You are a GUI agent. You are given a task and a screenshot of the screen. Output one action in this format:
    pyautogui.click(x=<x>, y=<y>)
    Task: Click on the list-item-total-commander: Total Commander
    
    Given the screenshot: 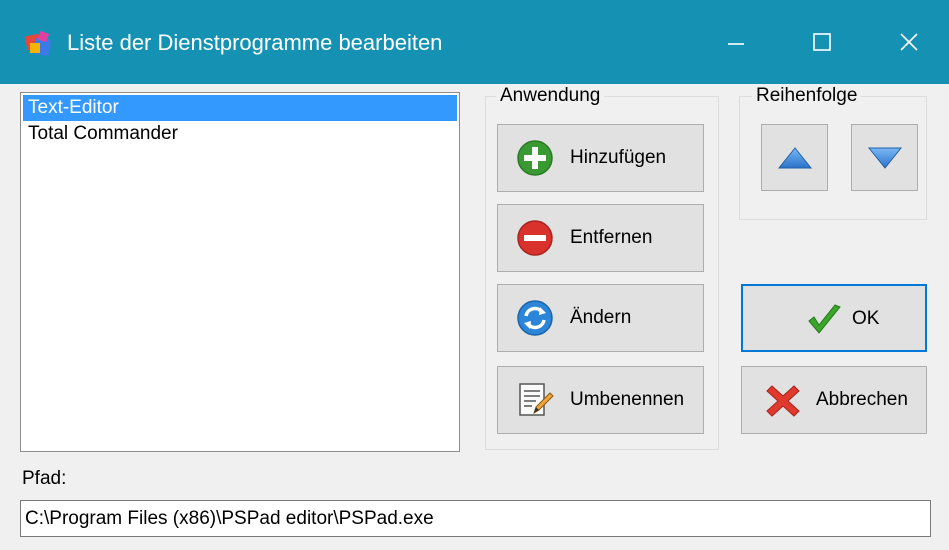 What is the action you would take?
    pyautogui.click(x=240, y=134)
    